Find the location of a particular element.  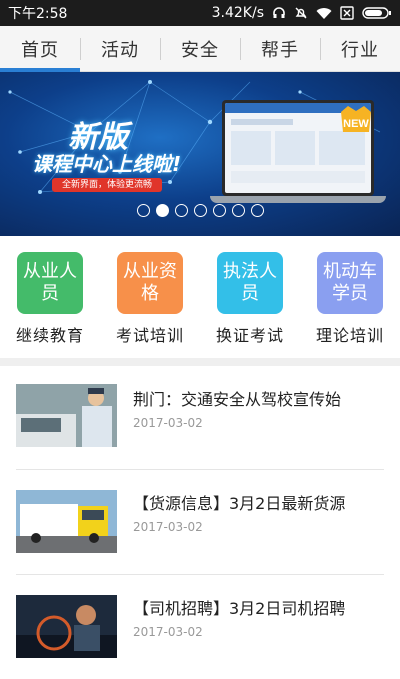

police-photo-thumbnail is located at coordinates (66, 415).